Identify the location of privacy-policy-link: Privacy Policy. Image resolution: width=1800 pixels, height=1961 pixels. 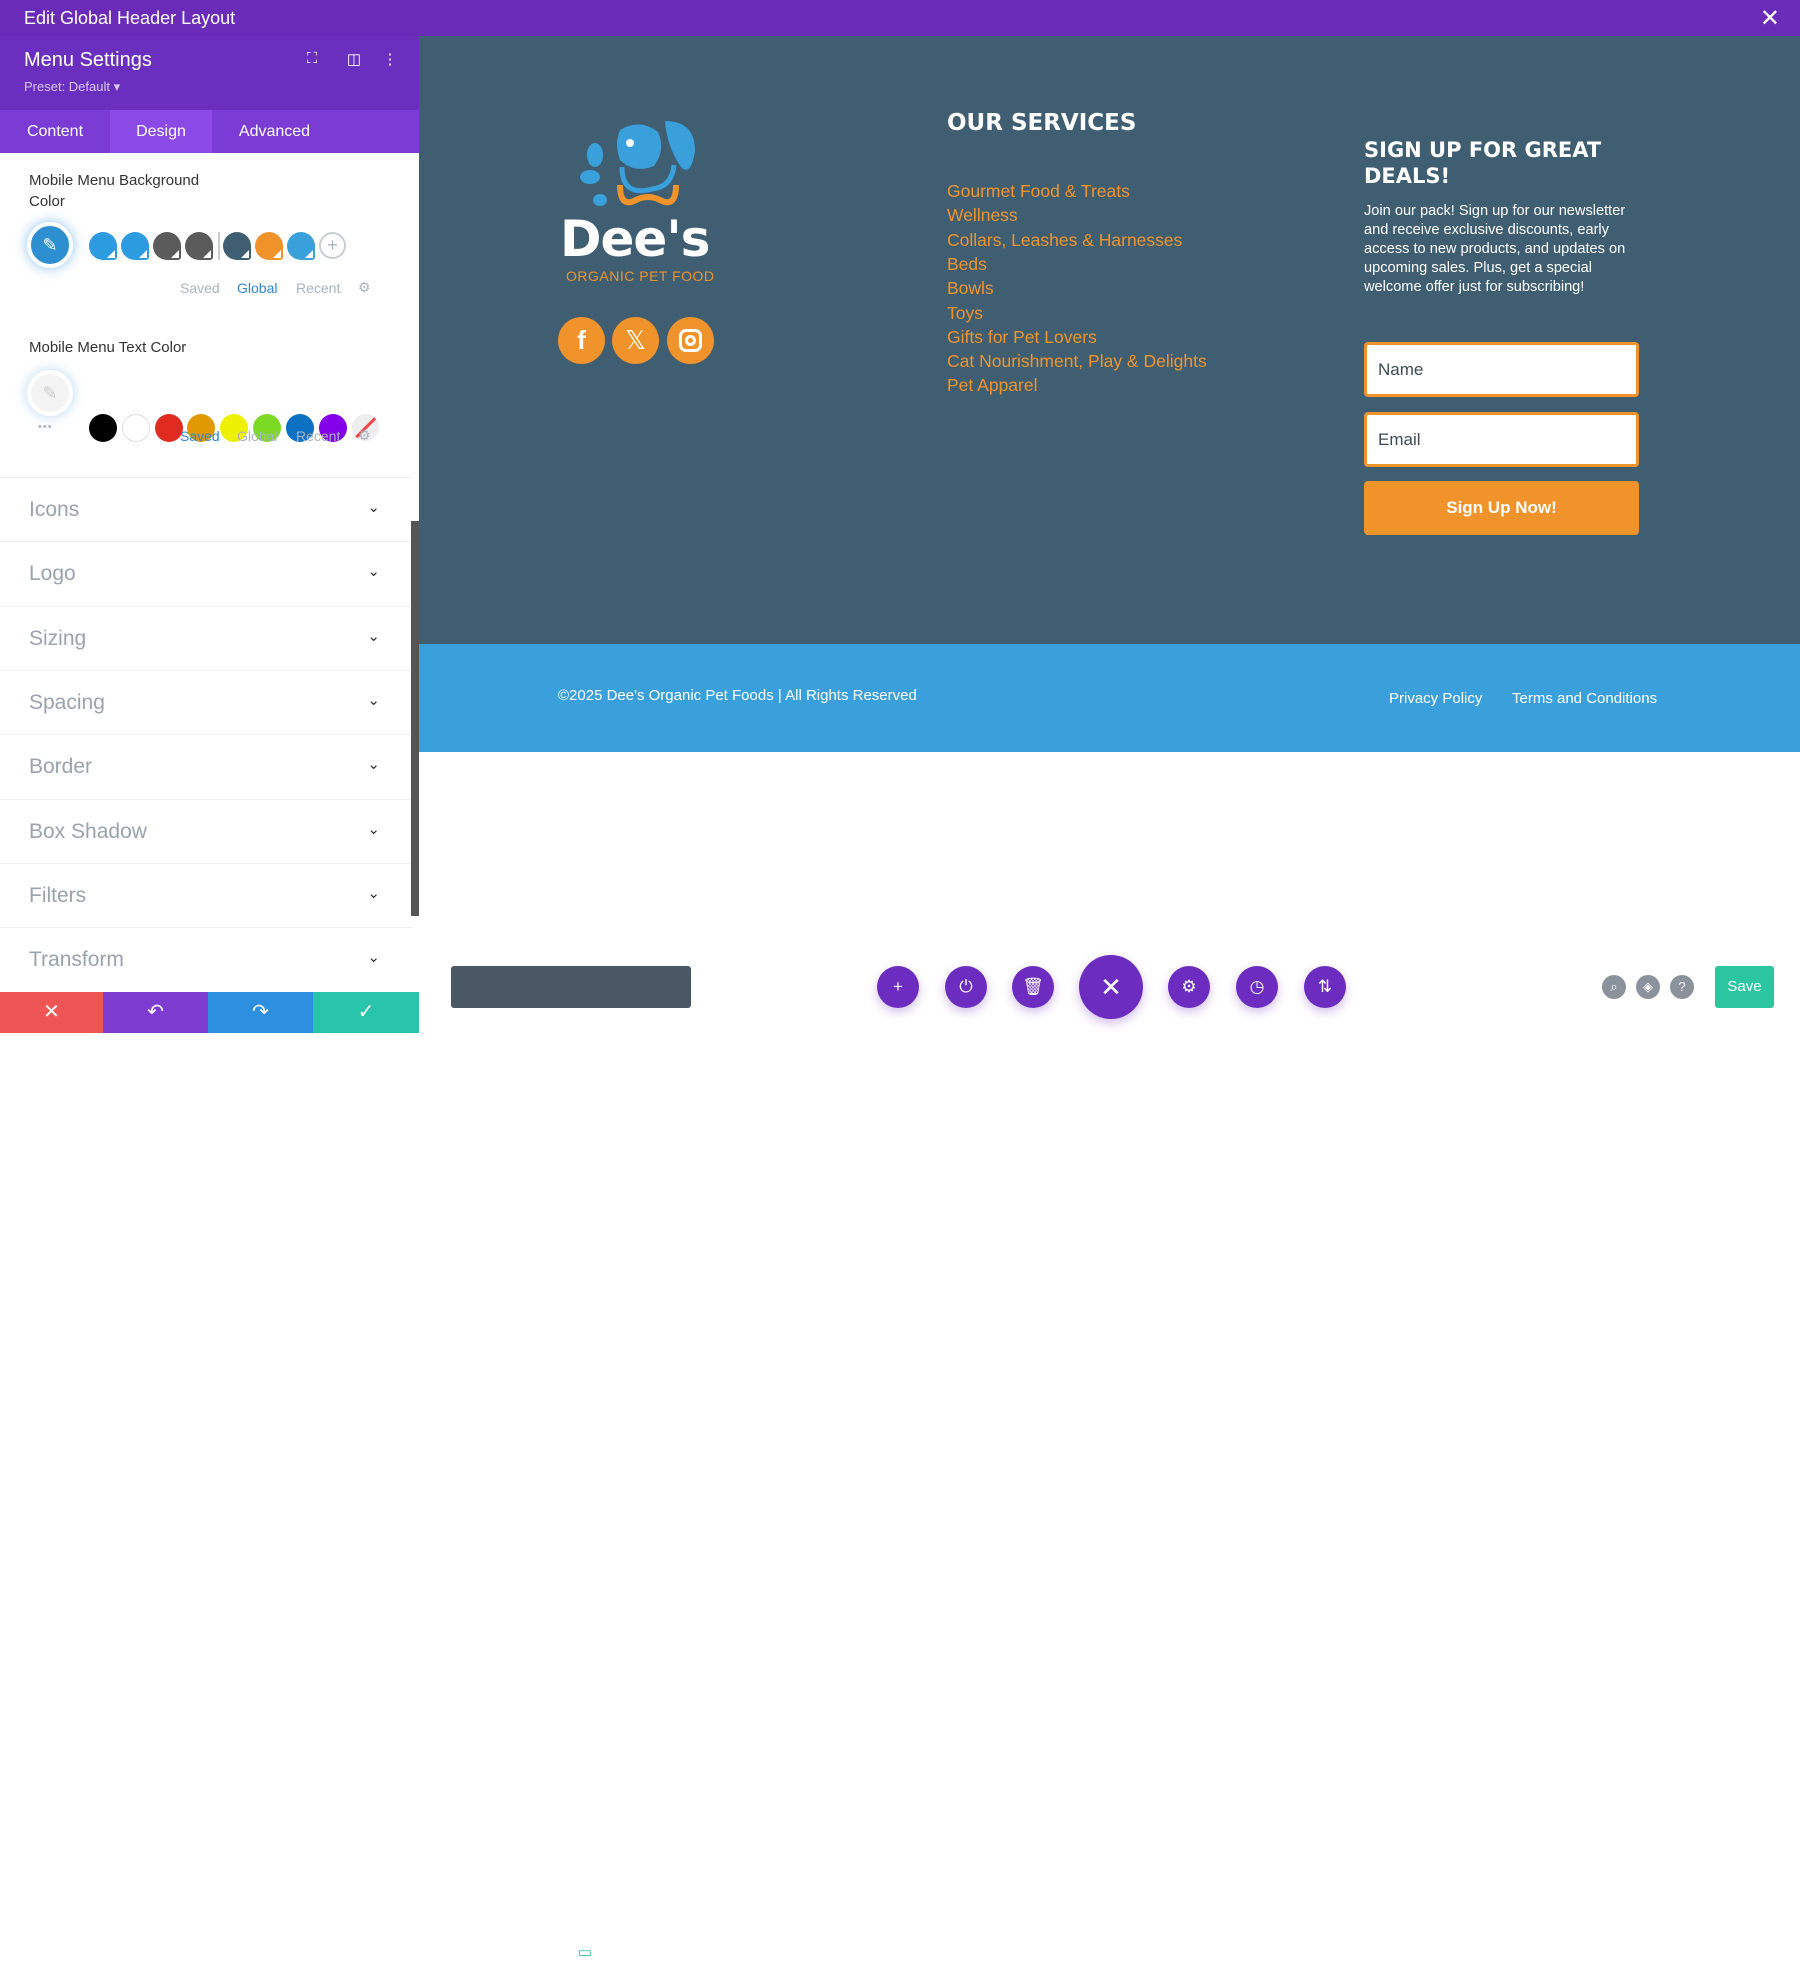
(1435, 698).